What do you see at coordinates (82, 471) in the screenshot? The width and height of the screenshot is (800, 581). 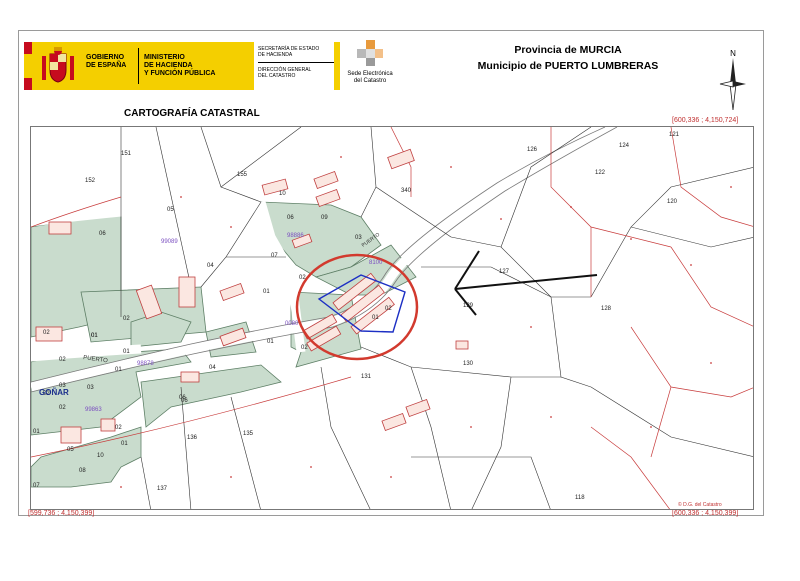 I see `parcel-label: 08` at bounding box center [82, 471].